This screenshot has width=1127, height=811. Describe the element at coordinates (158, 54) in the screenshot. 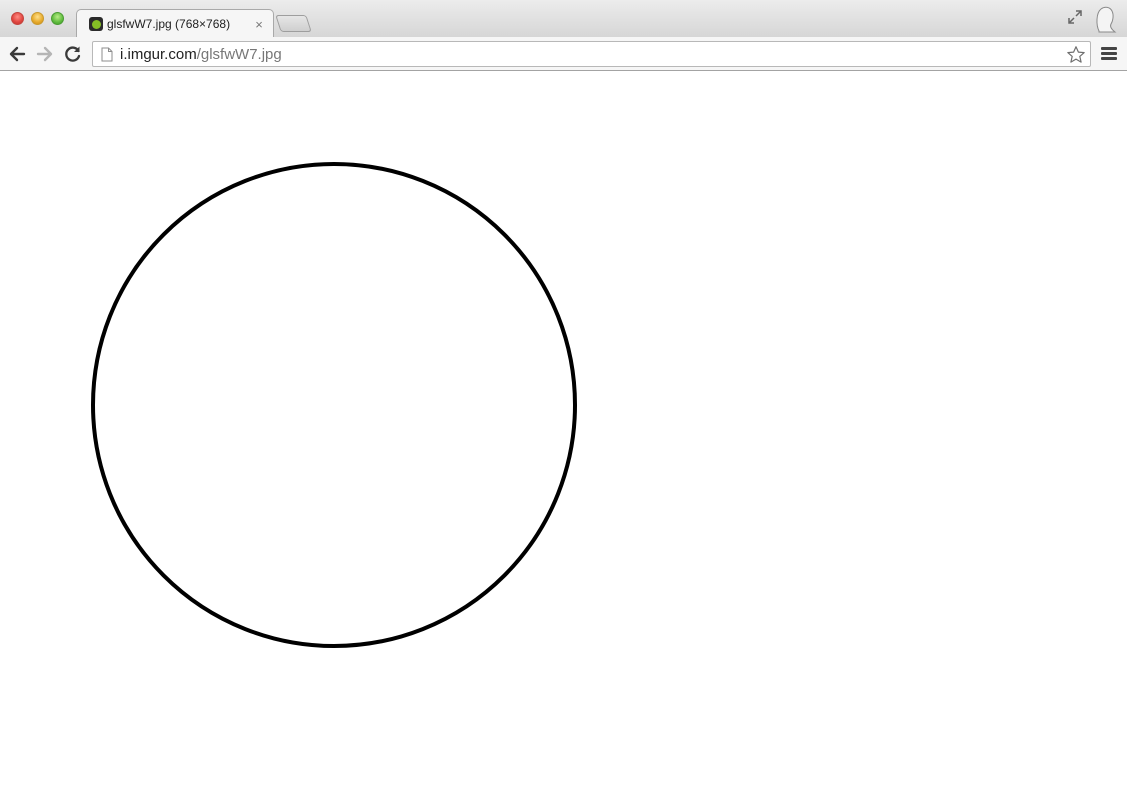

I see `url-host: i.imgur.com` at that location.